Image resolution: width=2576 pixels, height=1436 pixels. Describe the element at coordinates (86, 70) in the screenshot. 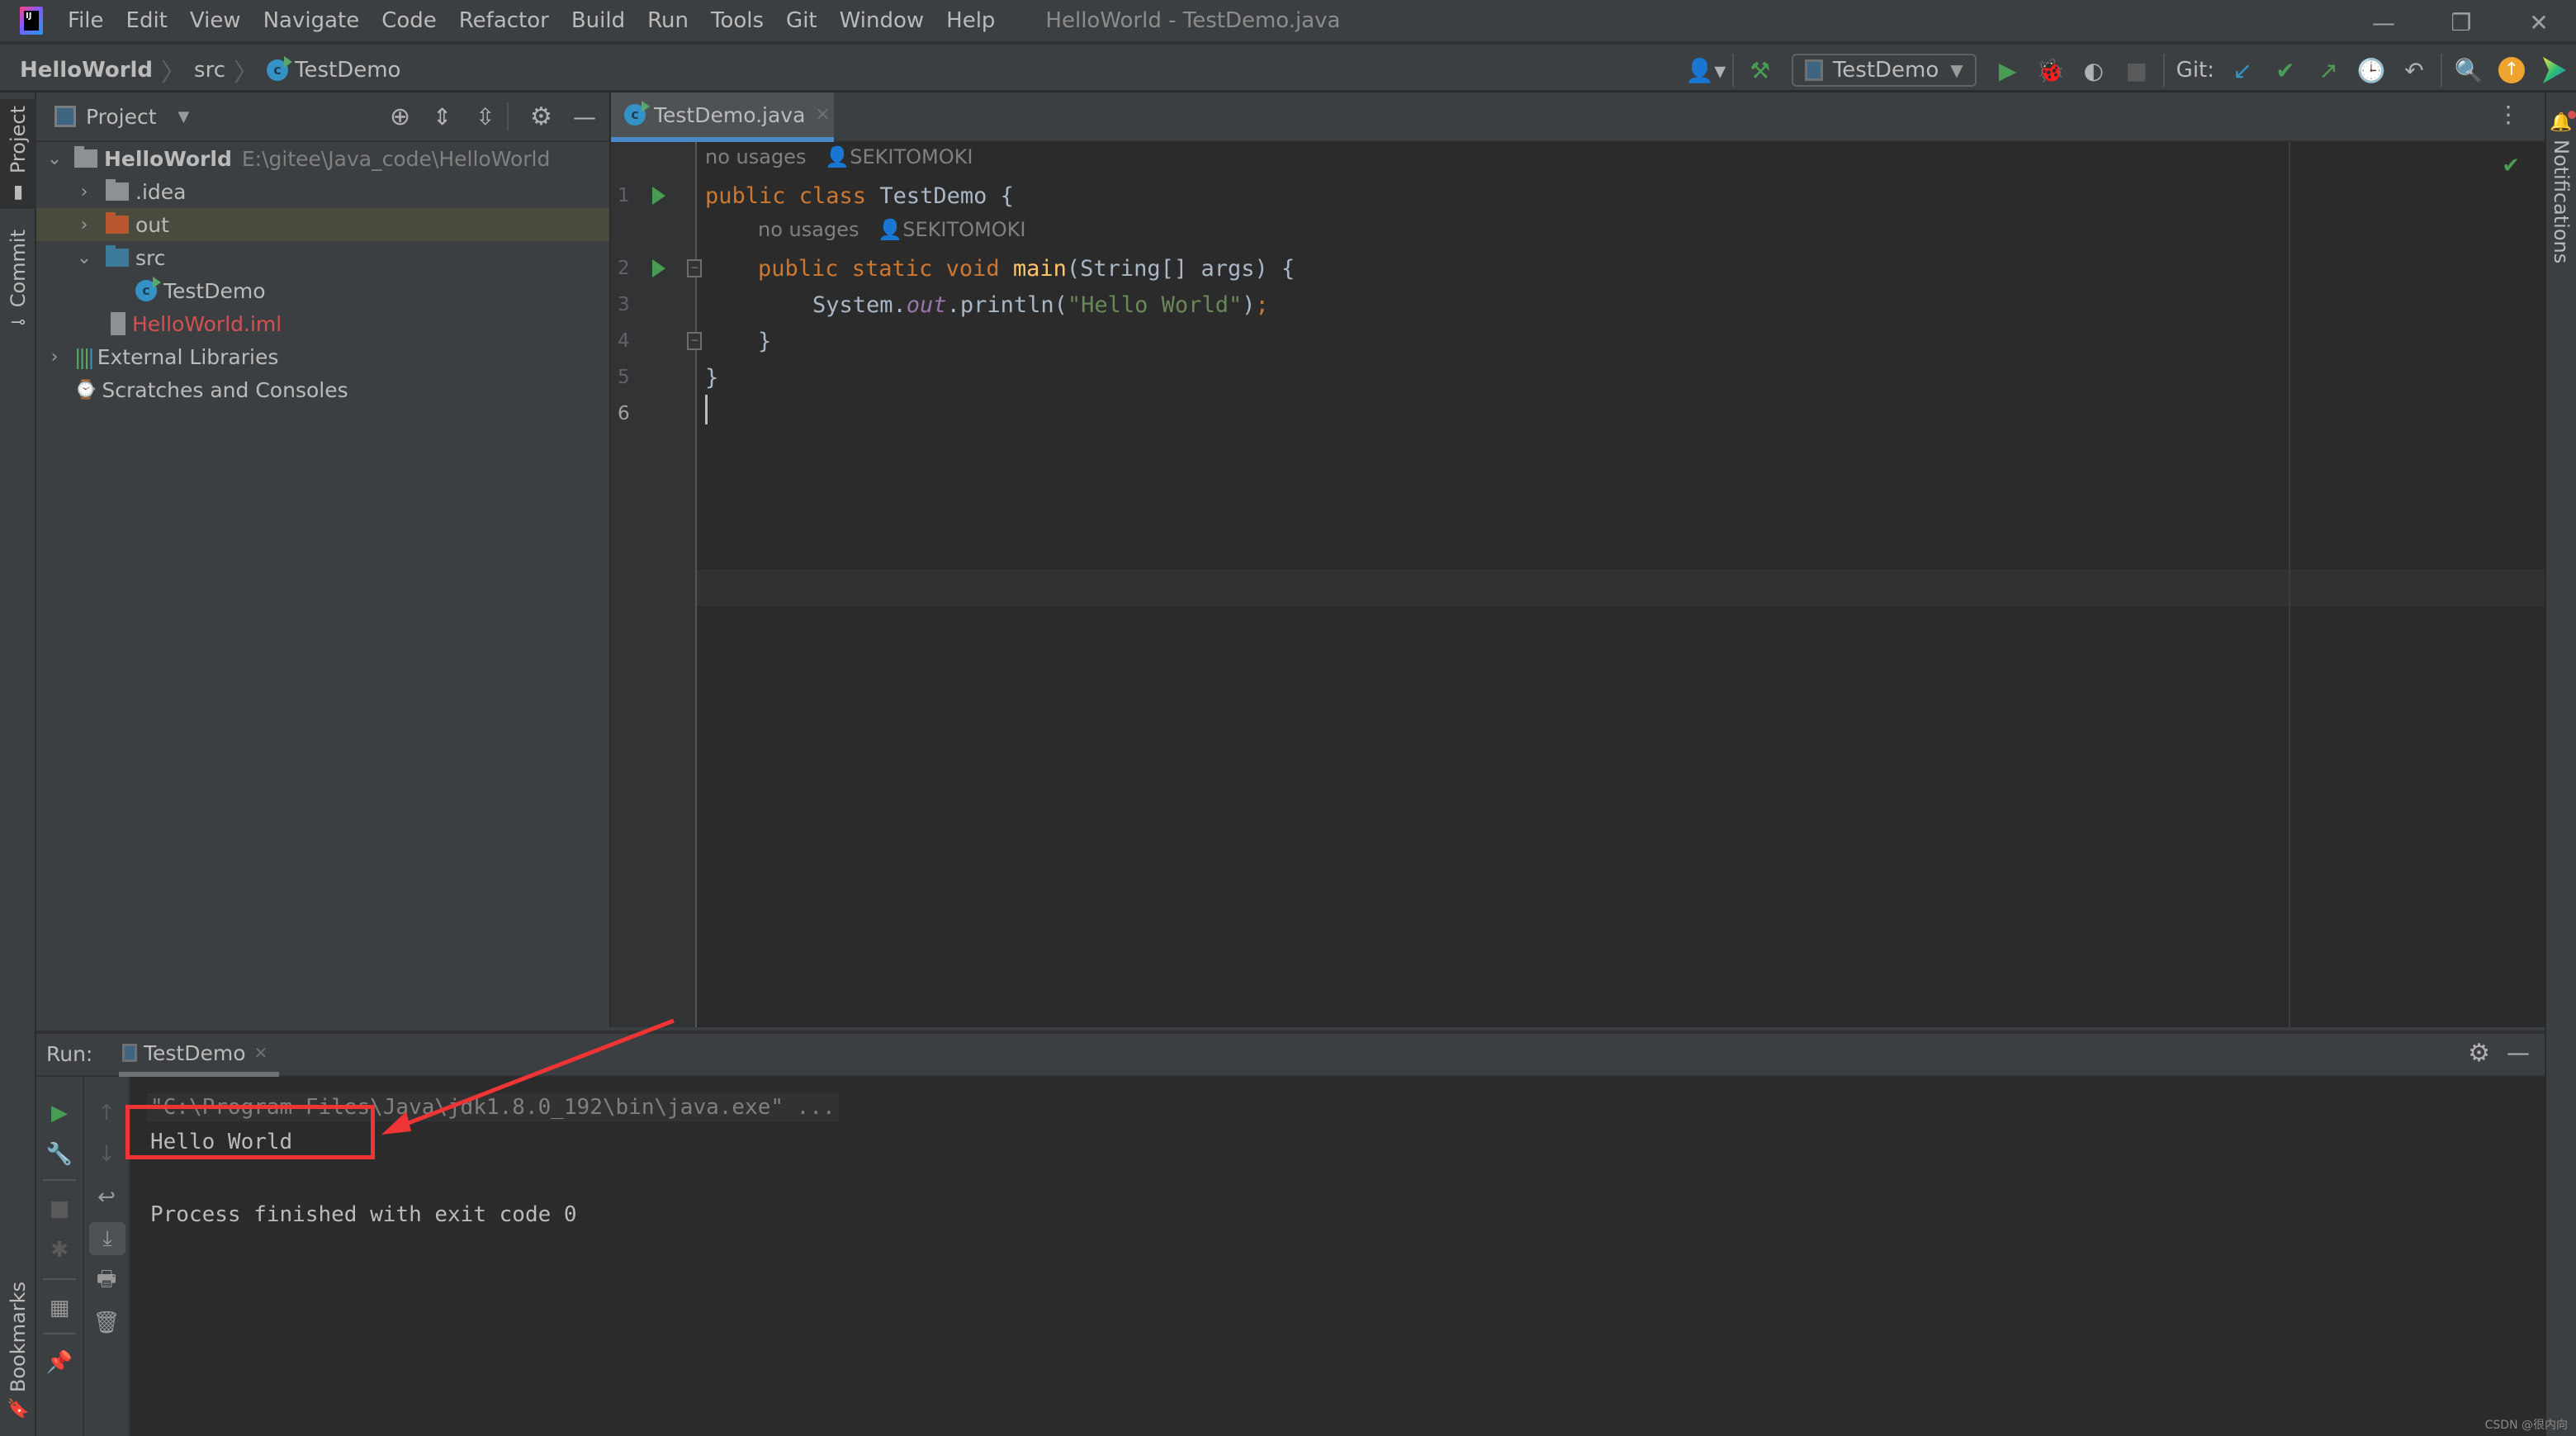

I see `breadcrumb-project: HelloWorld` at that location.